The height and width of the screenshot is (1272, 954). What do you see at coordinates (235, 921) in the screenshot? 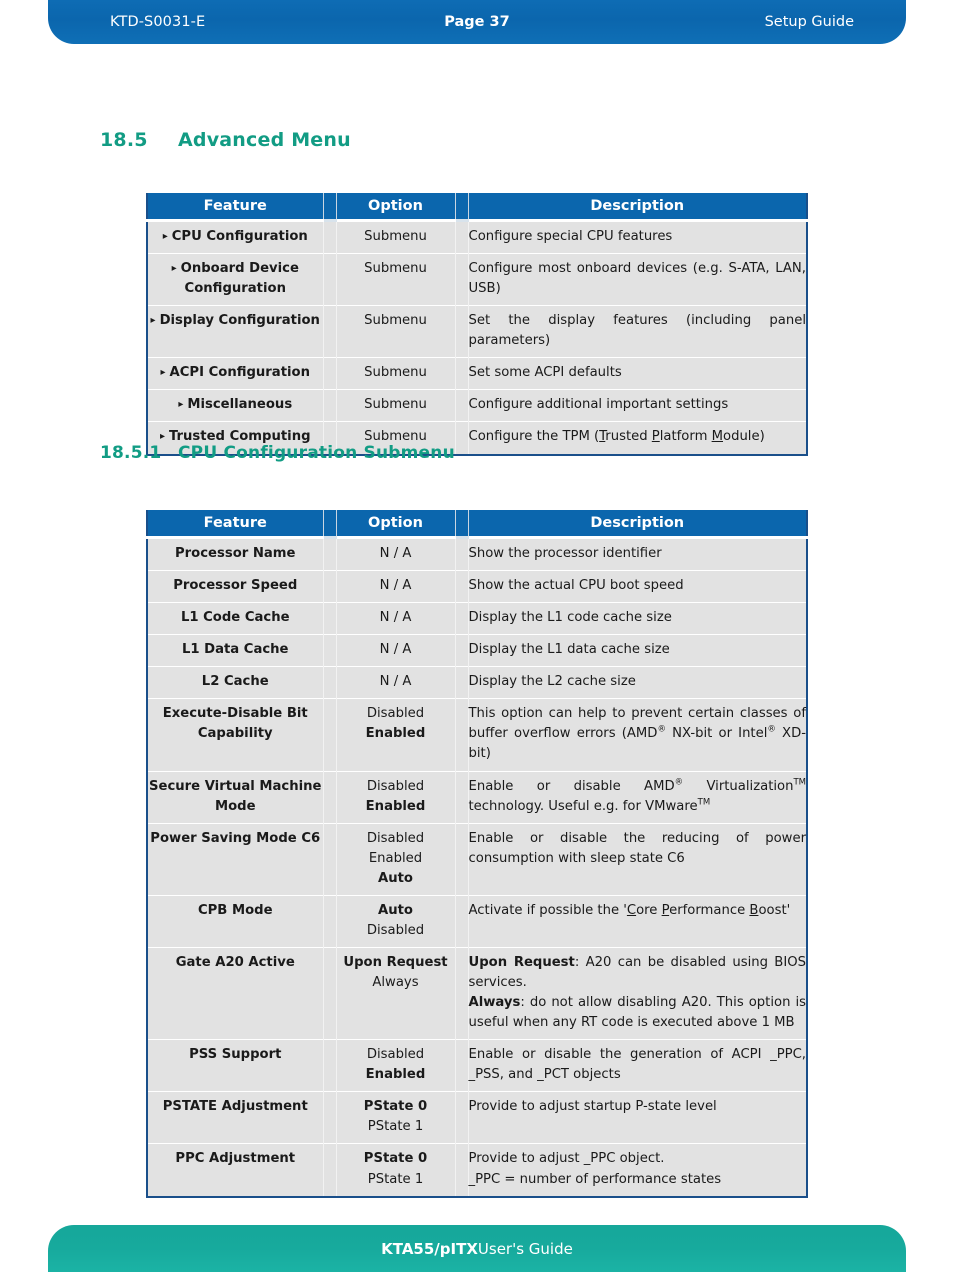
I see `row-feature-cell: CPB Mode` at bounding box center [235, 921].